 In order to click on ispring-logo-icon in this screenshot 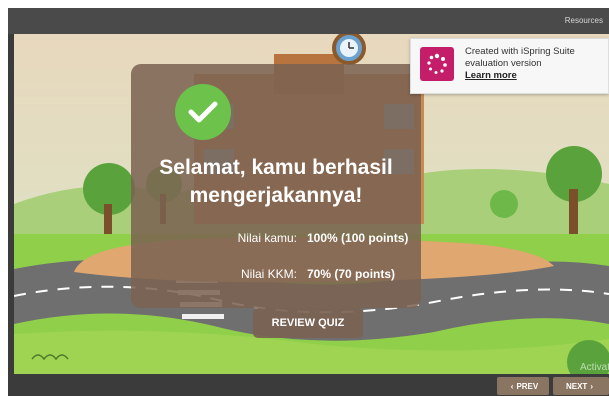, I will do `click(437, 64)`.